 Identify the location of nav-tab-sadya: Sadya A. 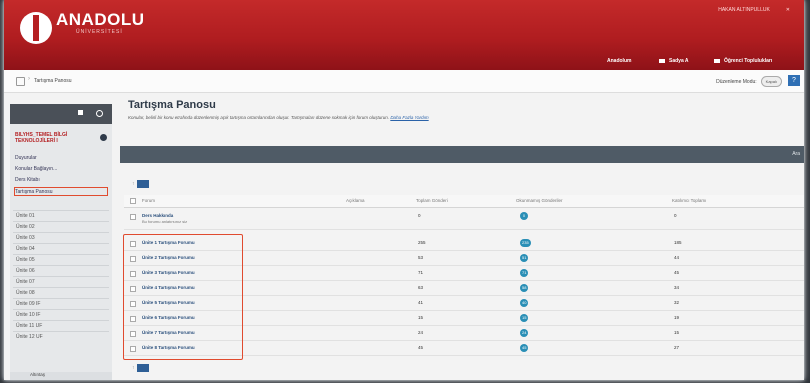
(674, 61).